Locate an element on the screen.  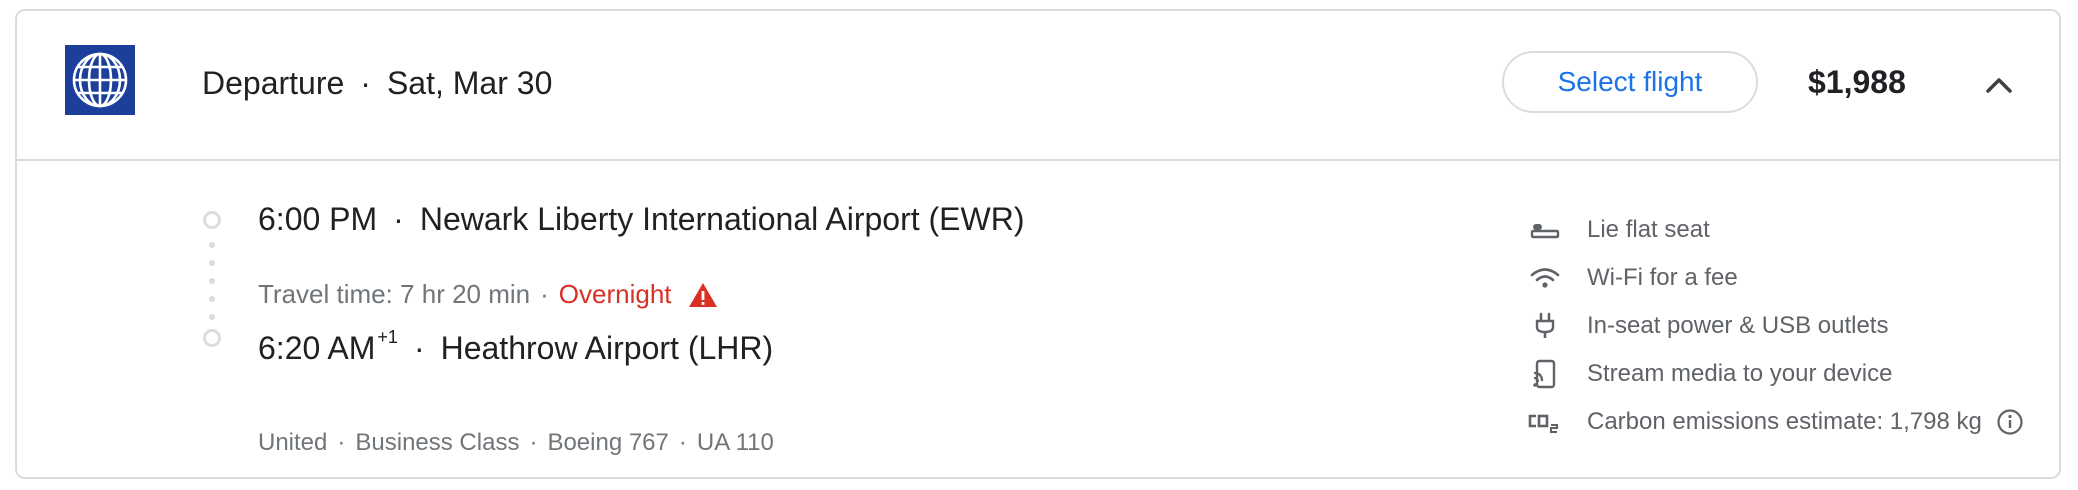
cabin-class: Business Class is located at coordinates (437, 442).